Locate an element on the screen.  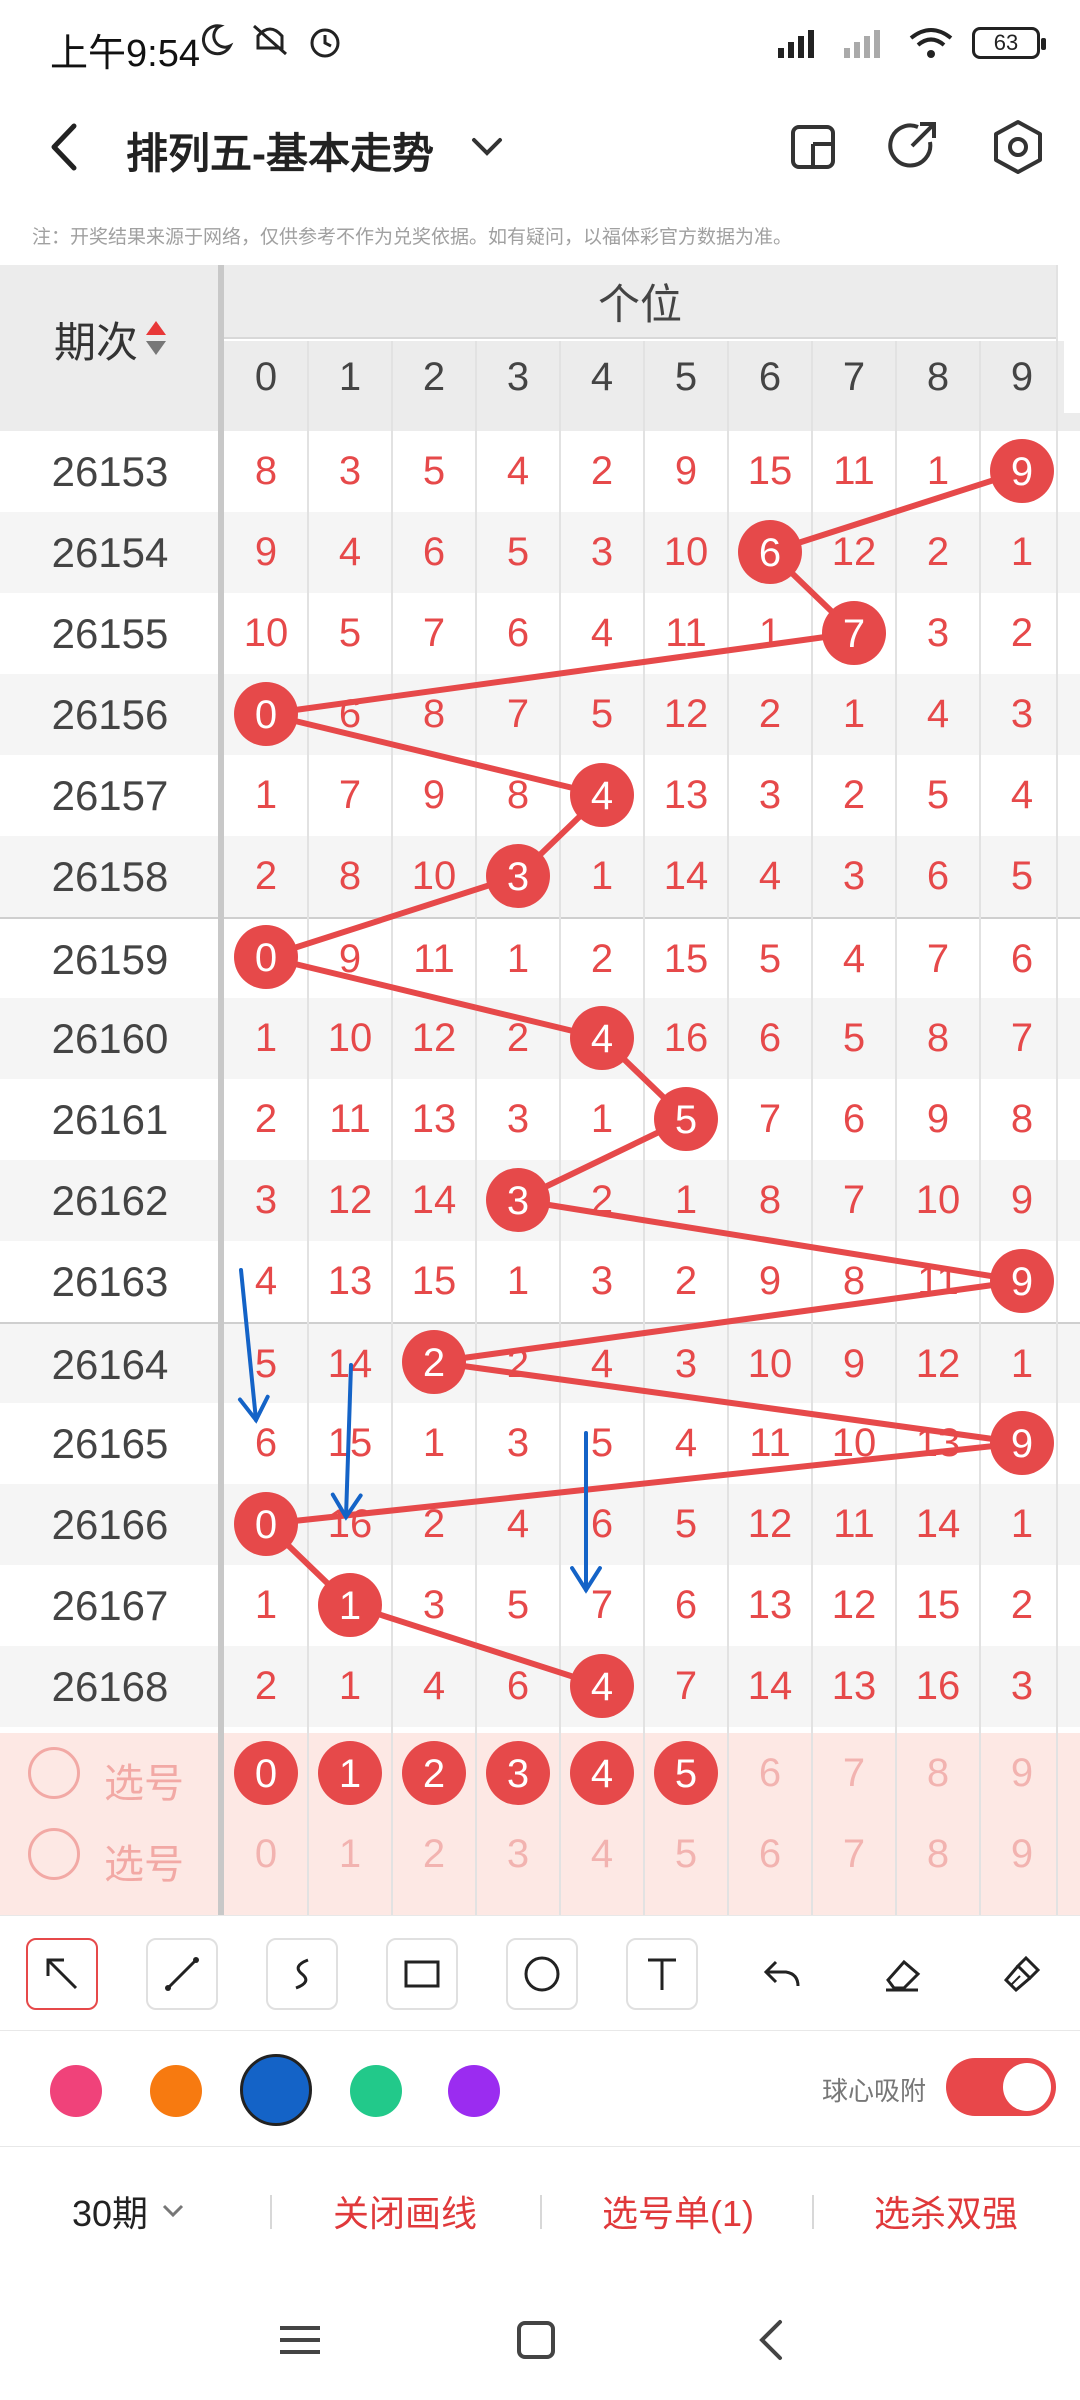
table-row: 26159 9 11 1 2 15 5 4 7 6 is located at coordinates (540, 957).